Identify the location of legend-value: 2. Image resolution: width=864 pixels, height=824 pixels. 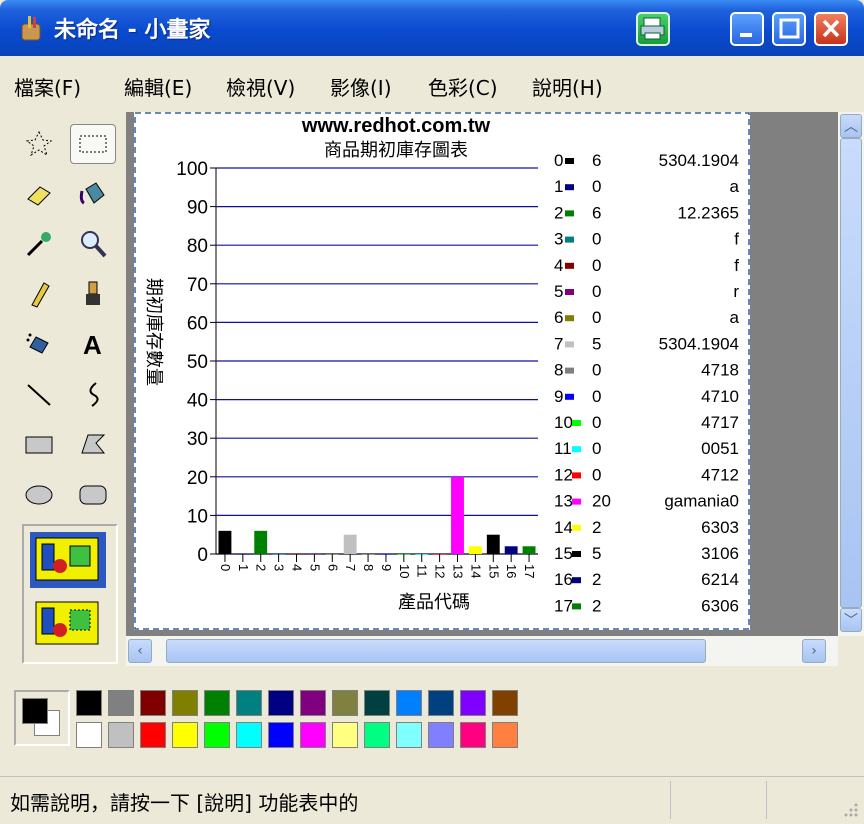
(596, 579).